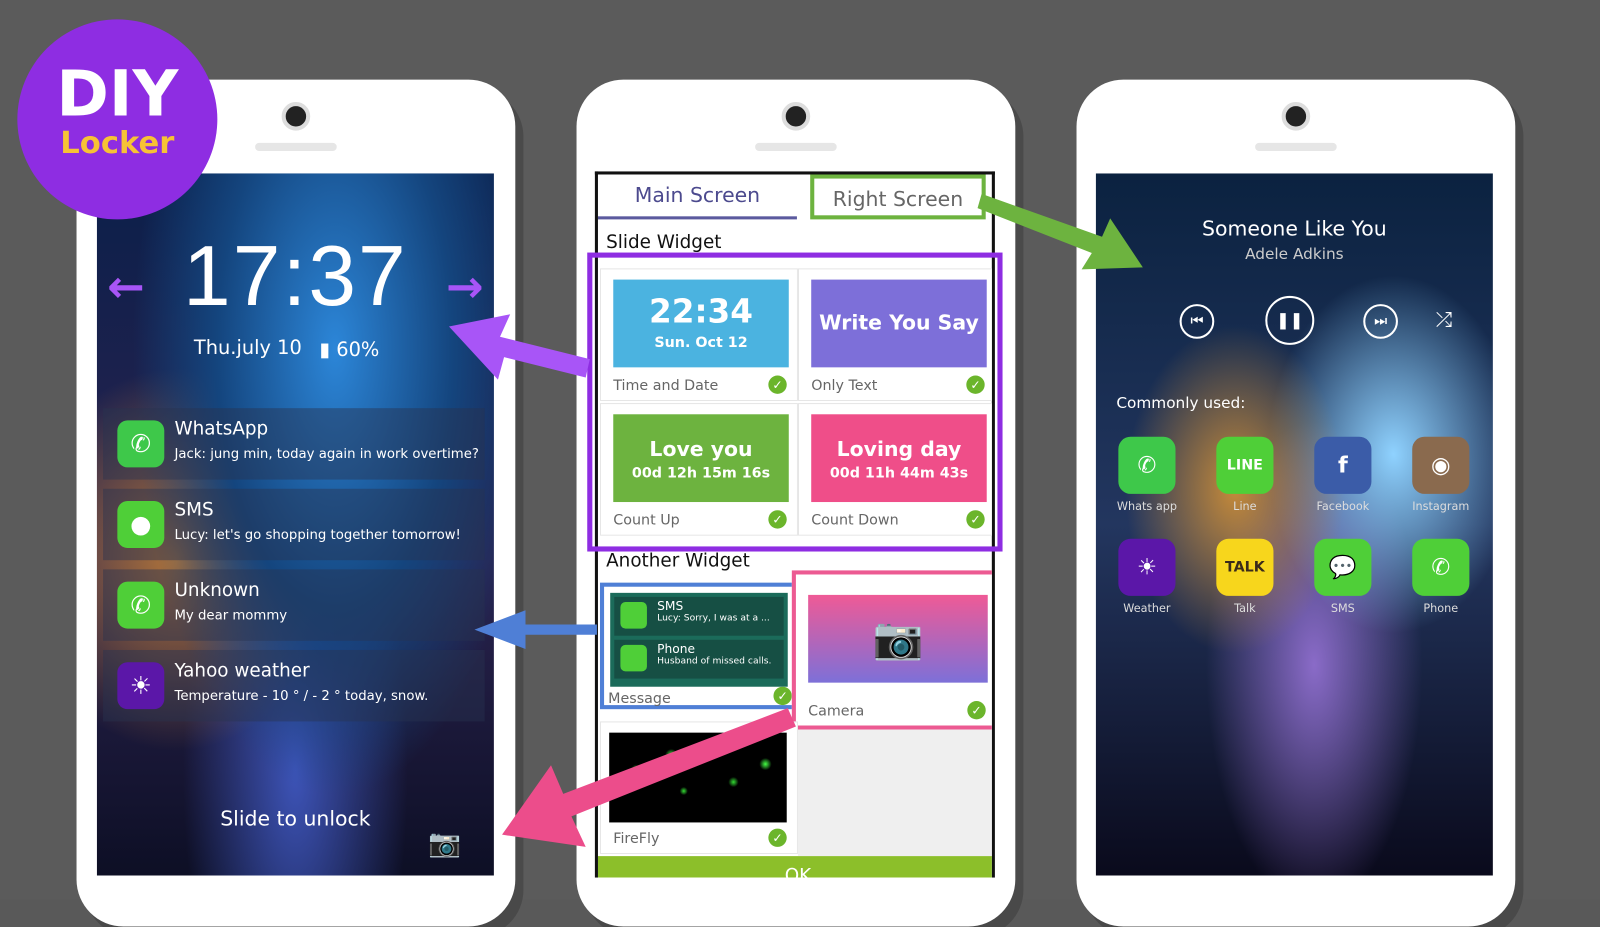  What do you see at coordinates (1441, 465) in the screenshot?
I see `instagram-icon: ◉` at bounding box center [1441, 465].